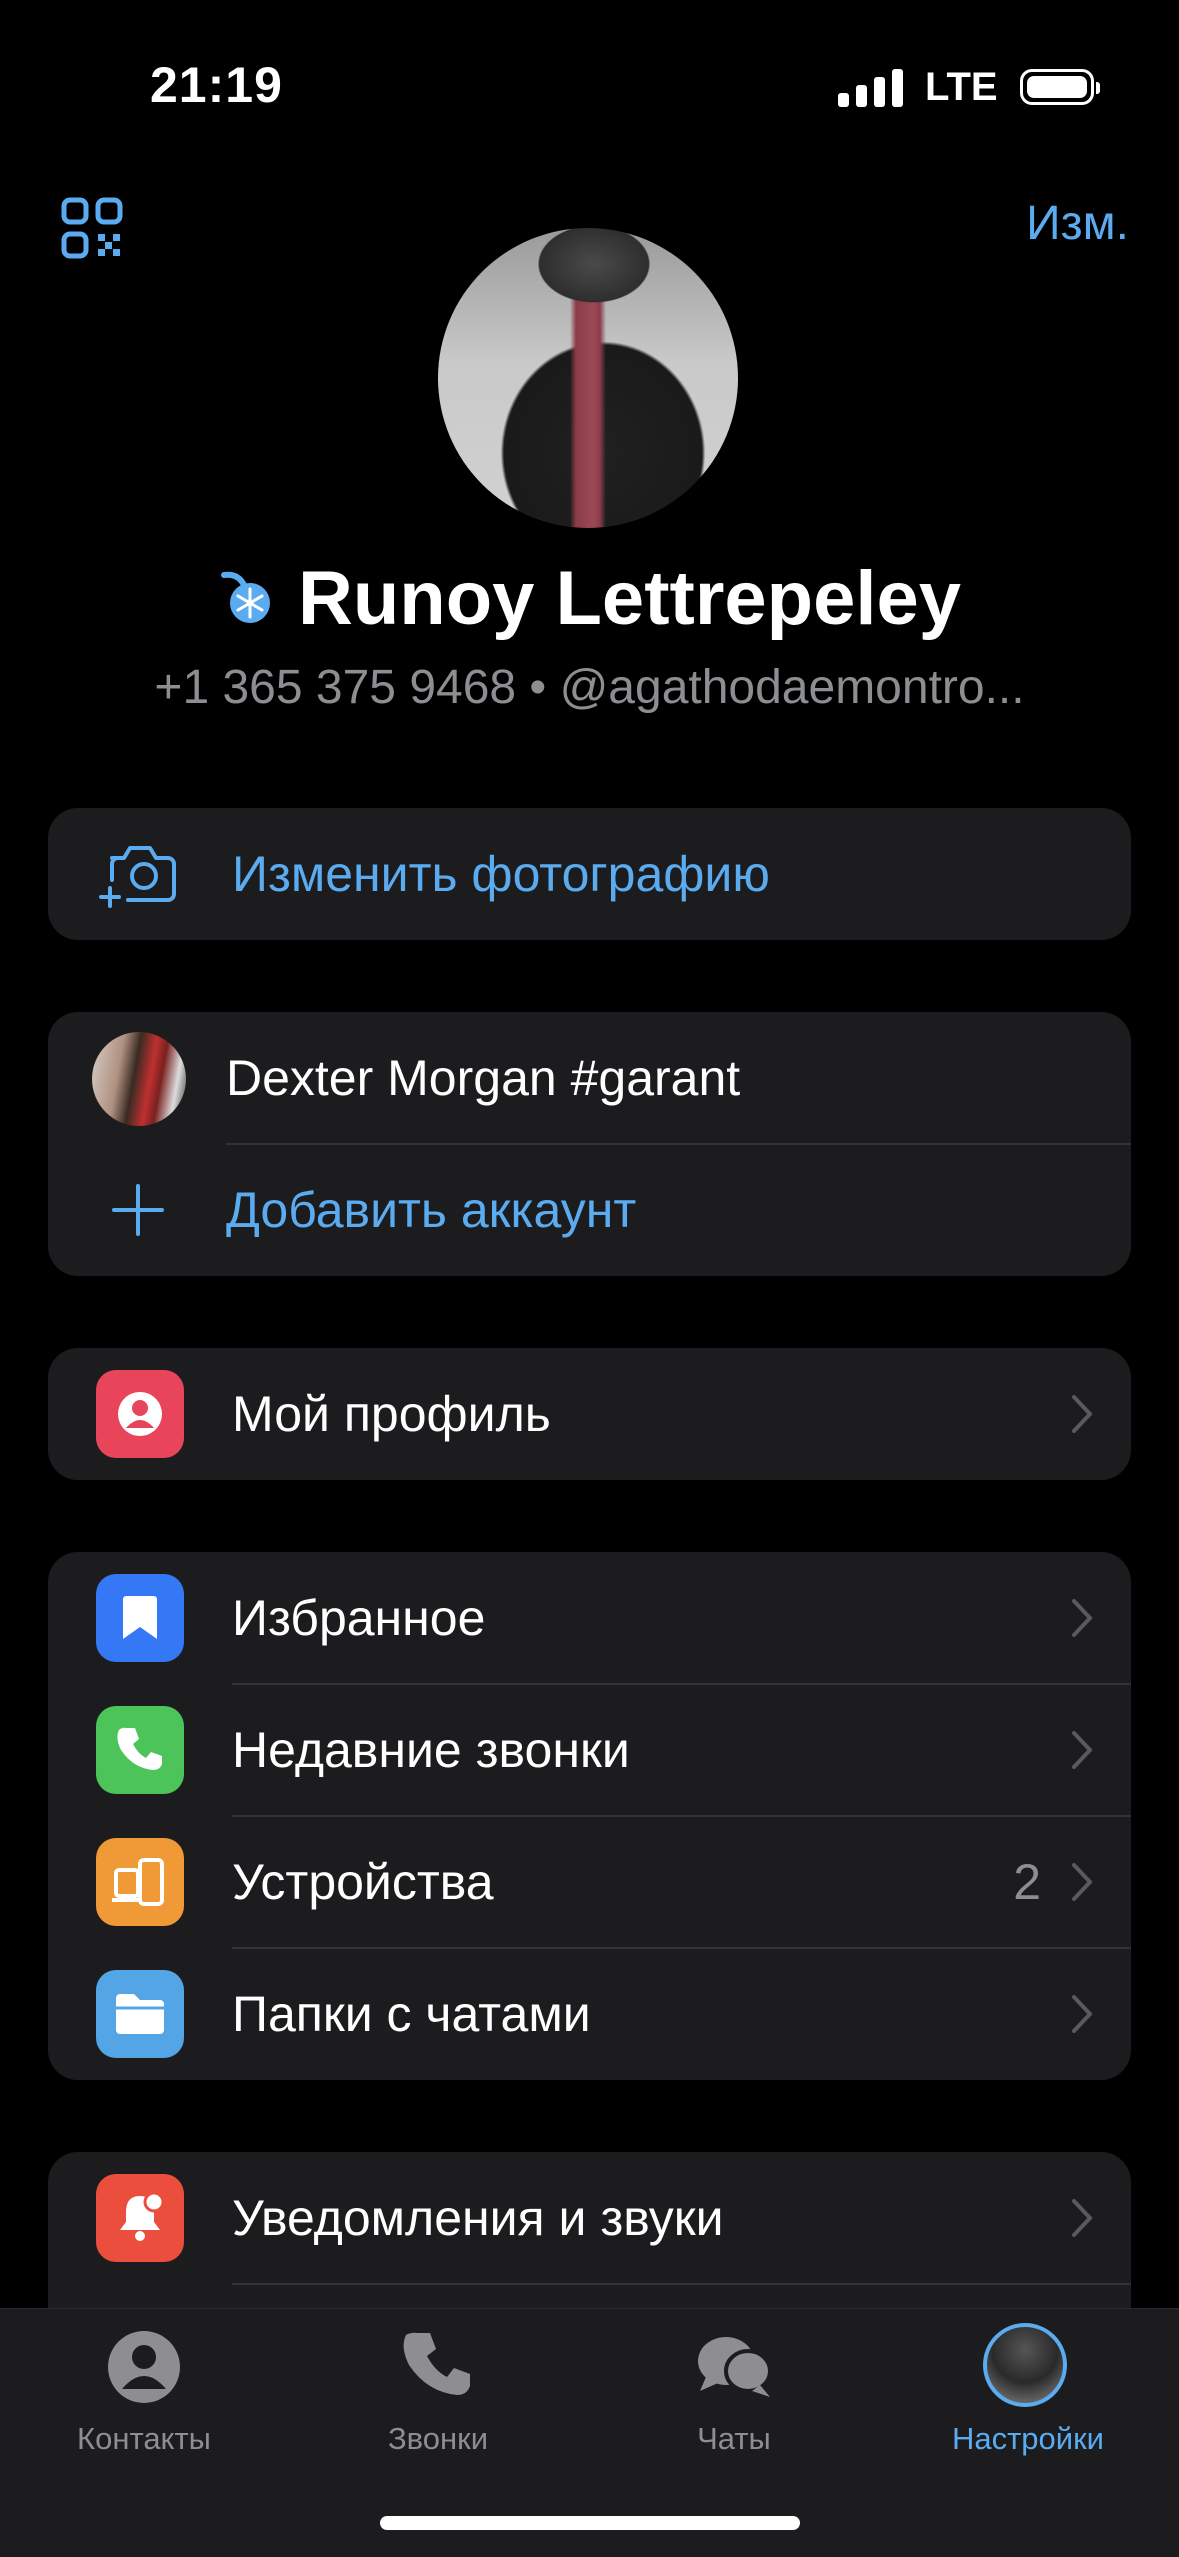 The height and width of the screenshot is (2557, 1179). What do you see at coordinates (589, 1882) in the screenshot?
I see `menu-item-devices: Устройства 2` at bounding box center [589, 1882].